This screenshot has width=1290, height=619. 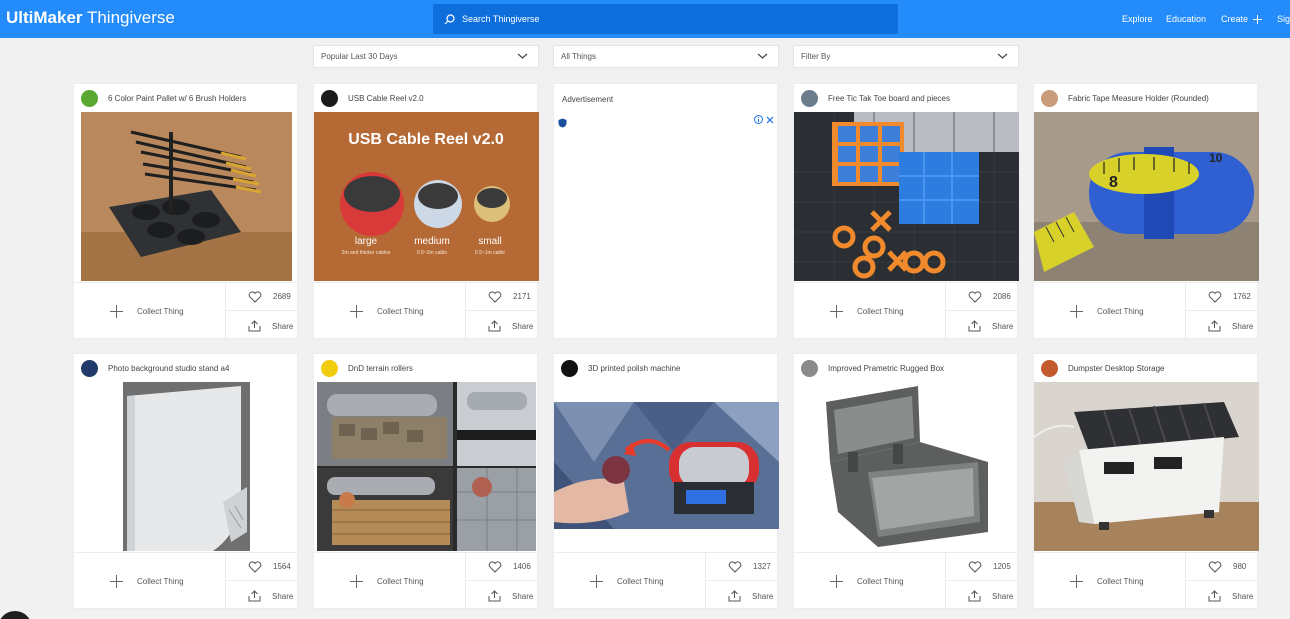 What do you see at coordinates (758, 119) in the screenshot?
I see `adchoices-icon` at bounding box center [758, 119].